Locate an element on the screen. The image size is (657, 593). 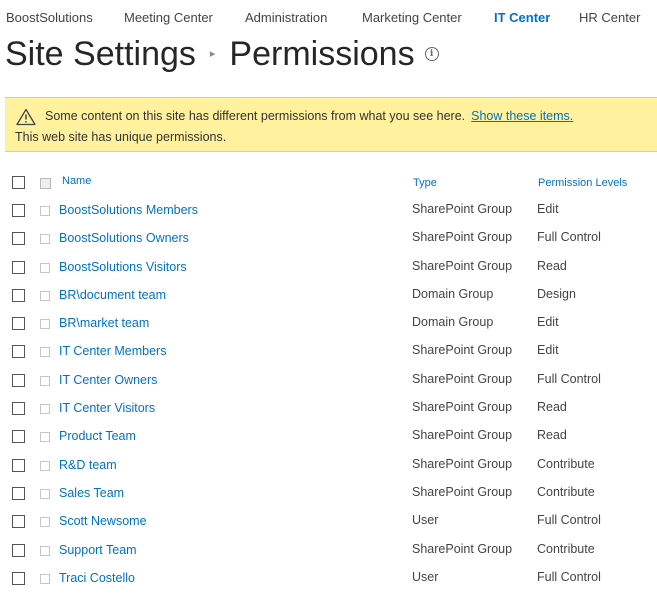
breadcrumb-permissions: Permissions is located at coordinates (322, 54).